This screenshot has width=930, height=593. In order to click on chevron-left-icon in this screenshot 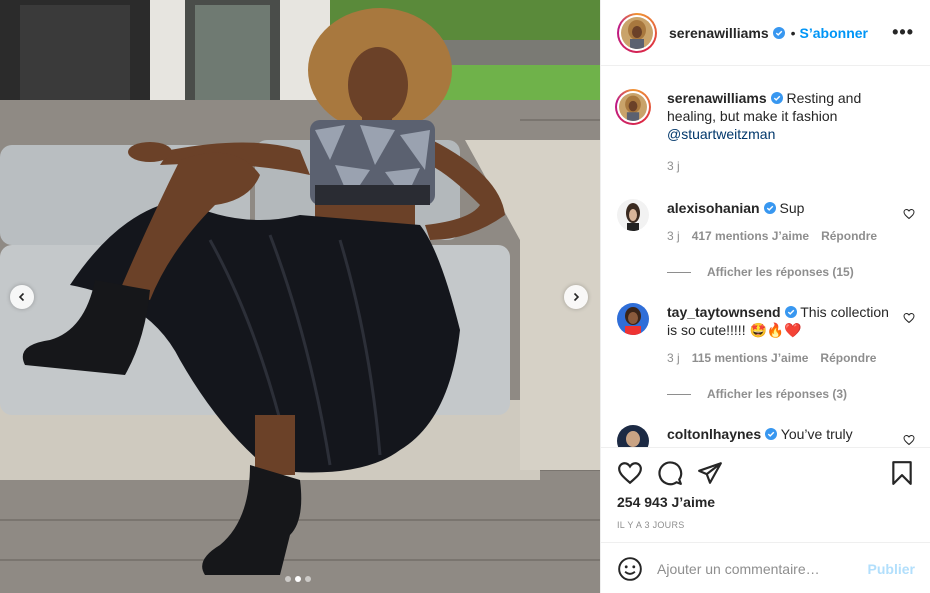, I will do `click(21, 297)`.